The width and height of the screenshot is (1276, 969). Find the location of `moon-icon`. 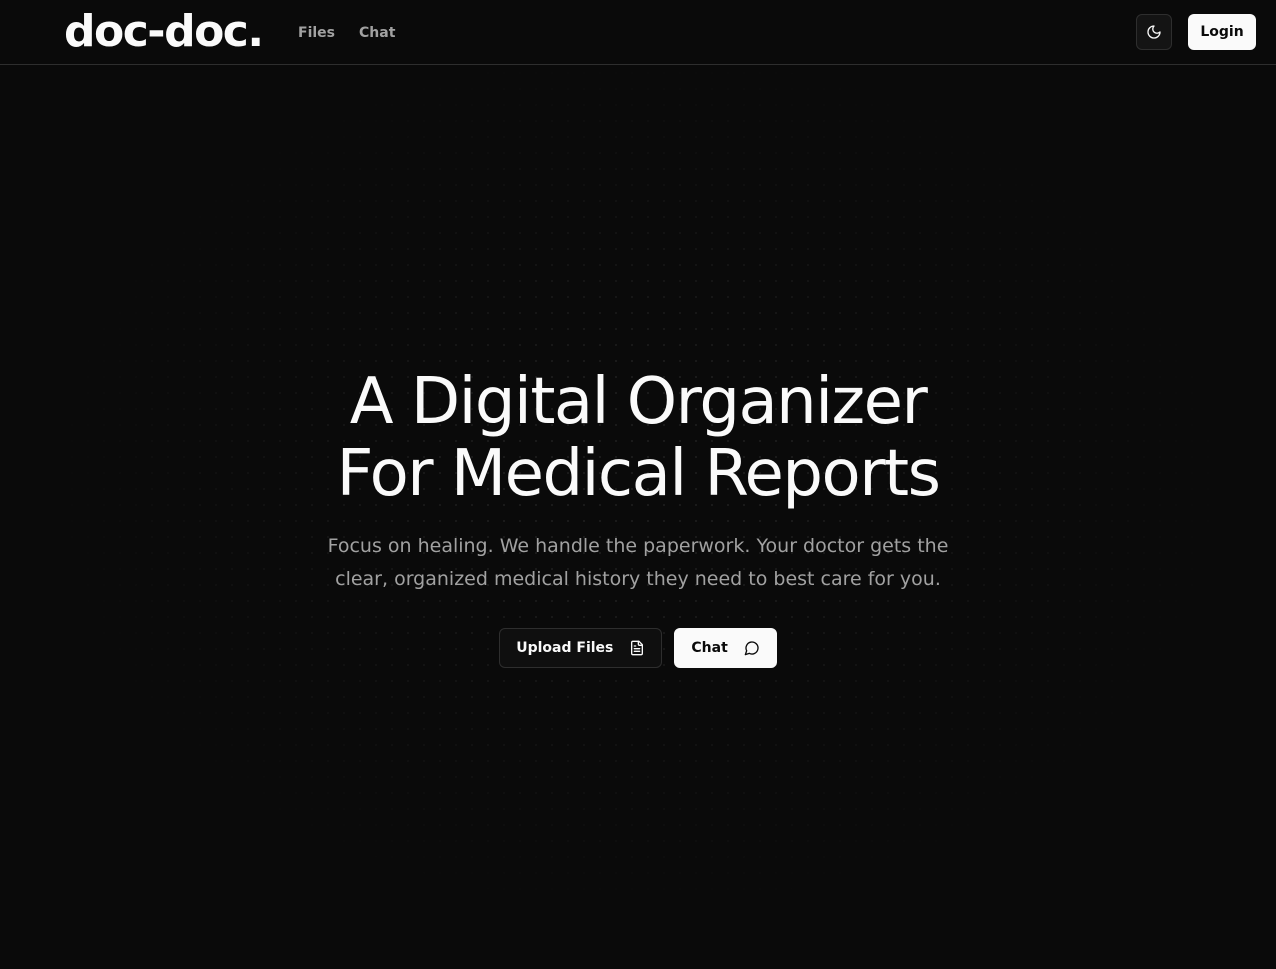

moon-icon is located at coordinates (1154, 32).